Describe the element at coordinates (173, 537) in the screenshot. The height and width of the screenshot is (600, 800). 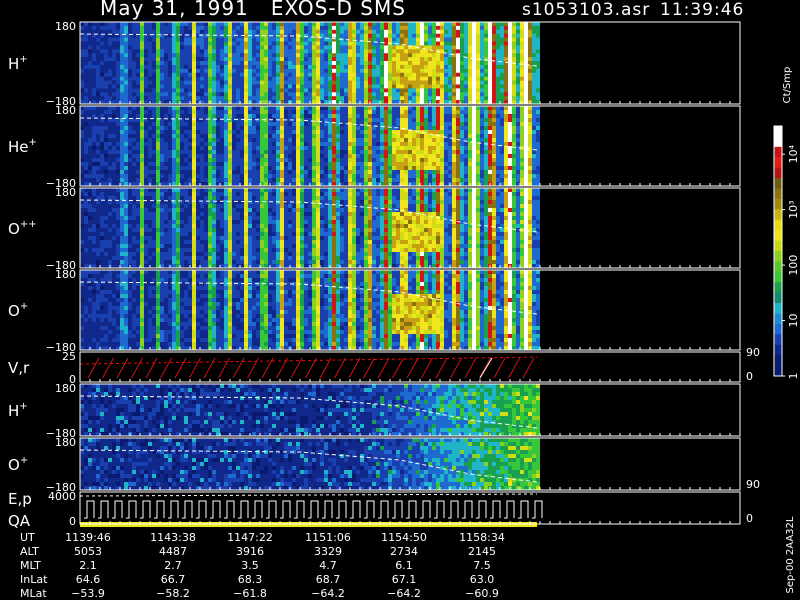
I see `table-cell: 1143:38` at that location.